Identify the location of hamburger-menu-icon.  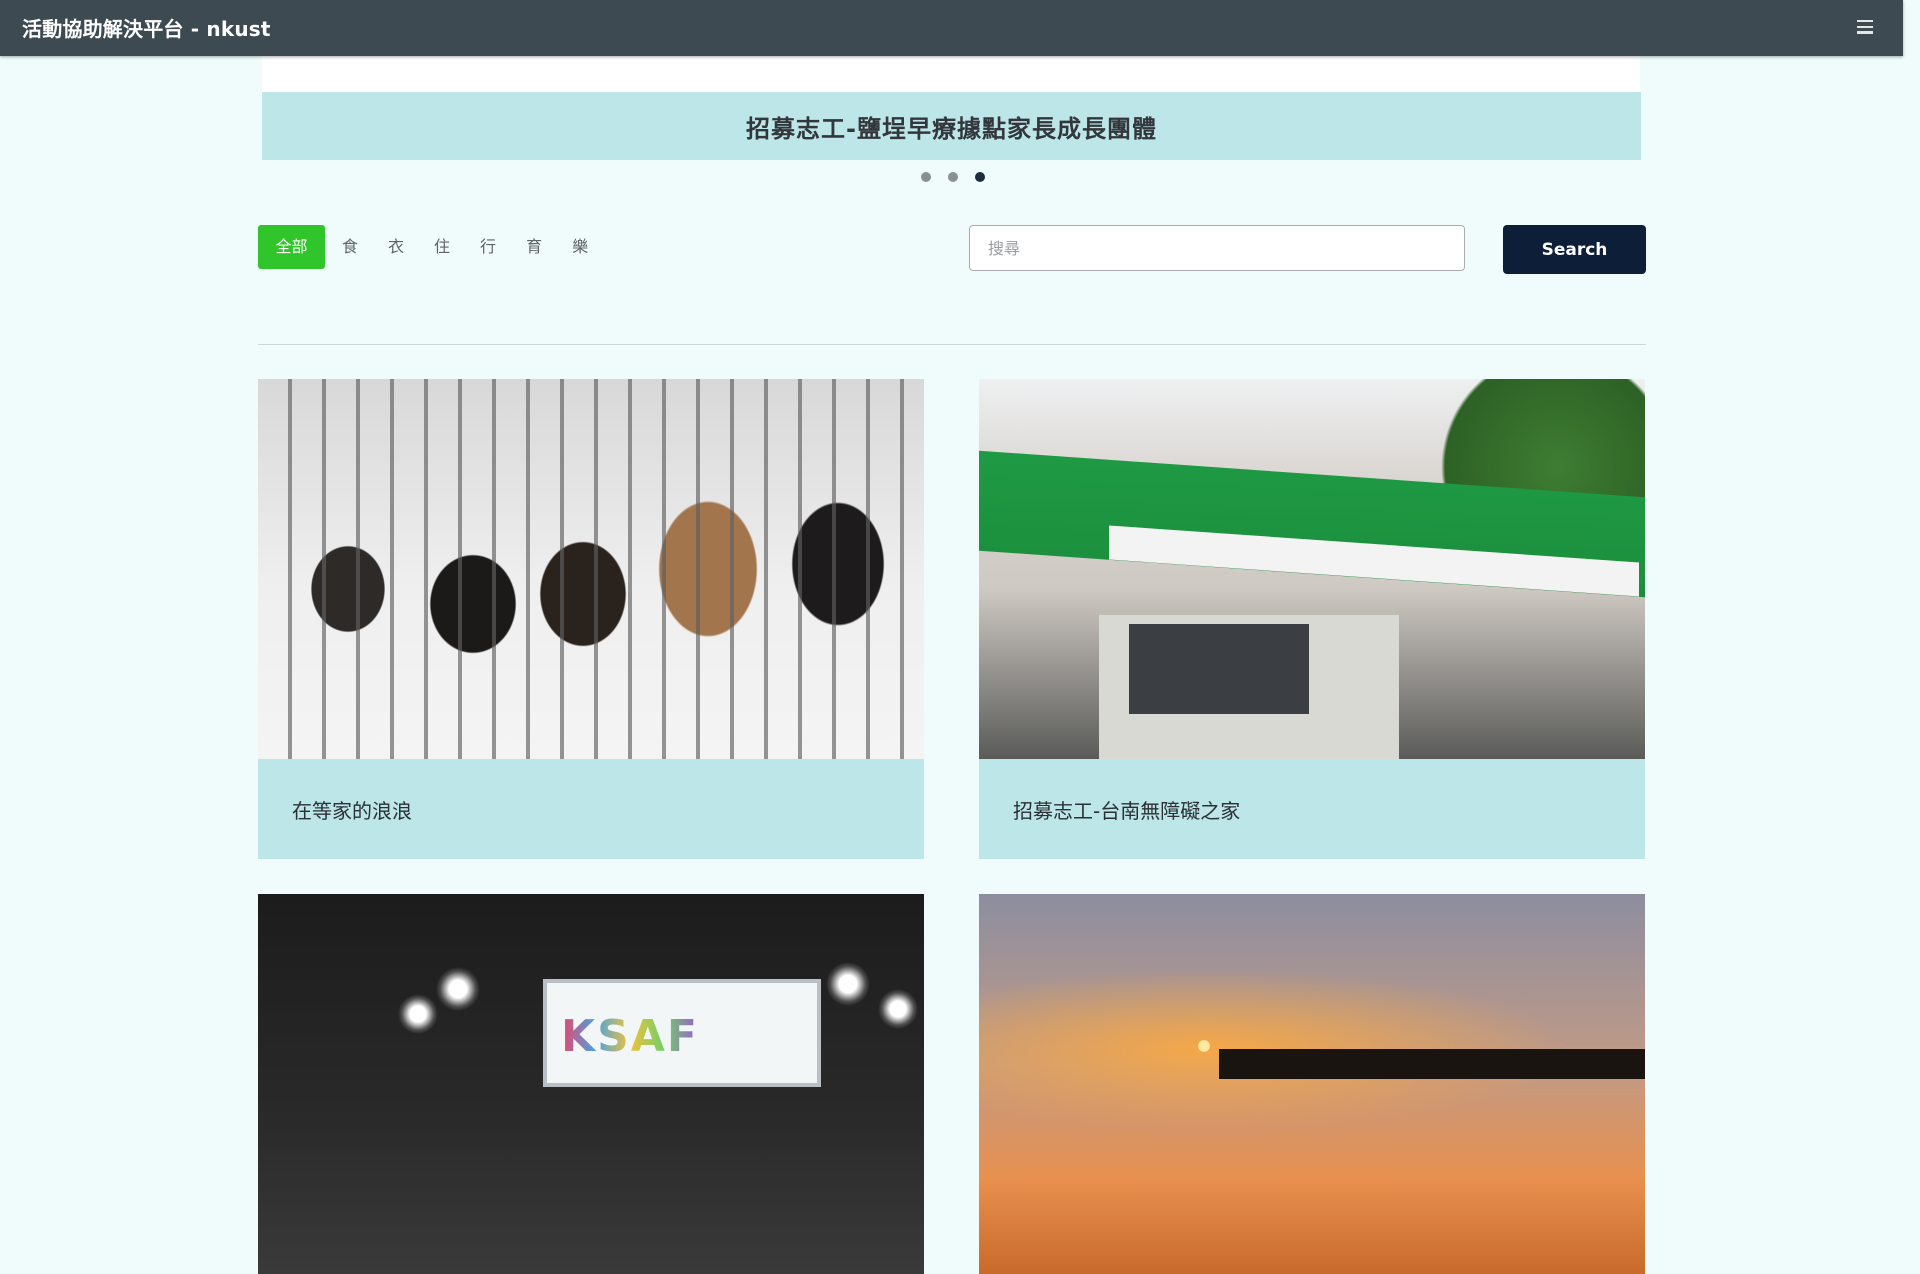
(1865, 27).